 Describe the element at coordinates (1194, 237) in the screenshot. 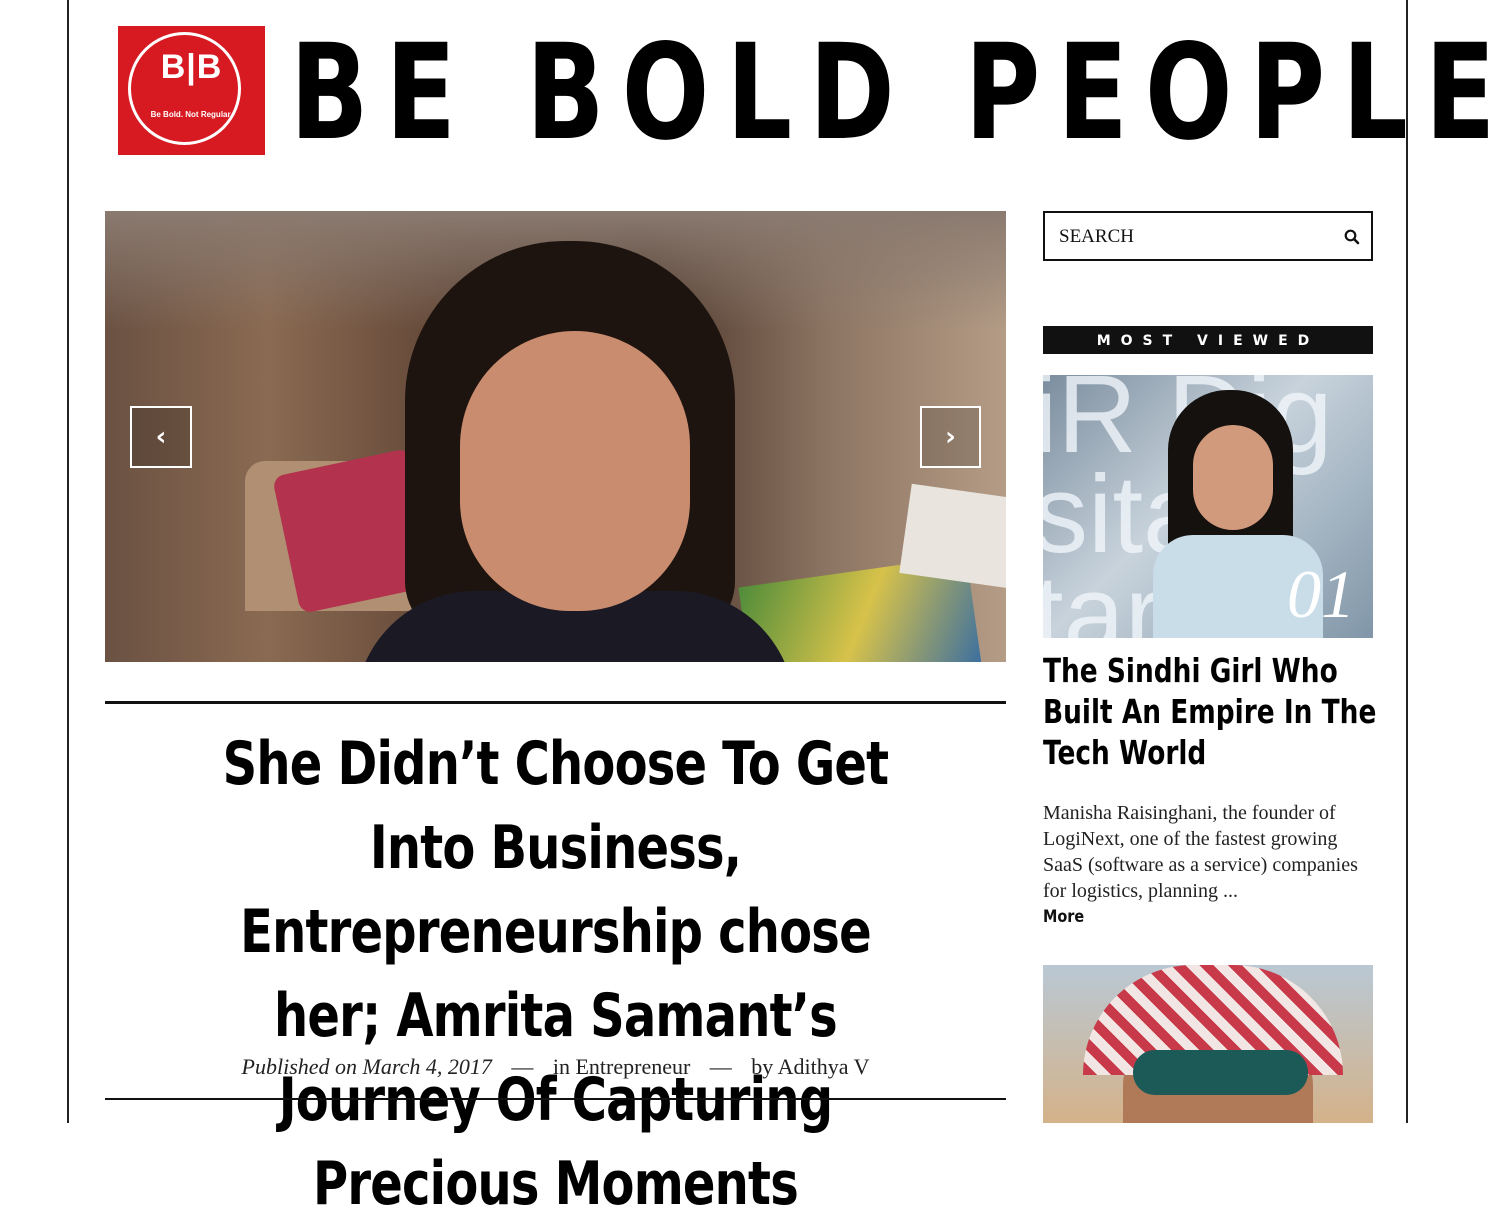

I see `search-input` at that location.